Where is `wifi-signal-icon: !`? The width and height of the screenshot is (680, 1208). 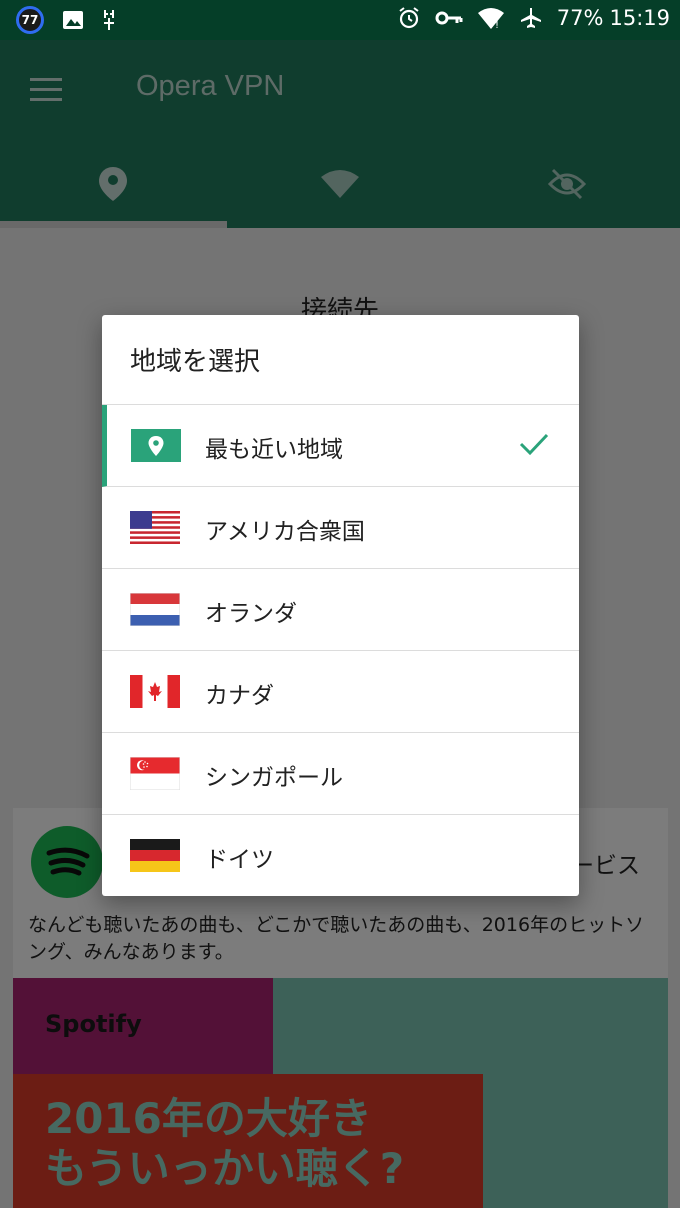
wifi-signal-icon: ! is located at coordinates (491, 18).